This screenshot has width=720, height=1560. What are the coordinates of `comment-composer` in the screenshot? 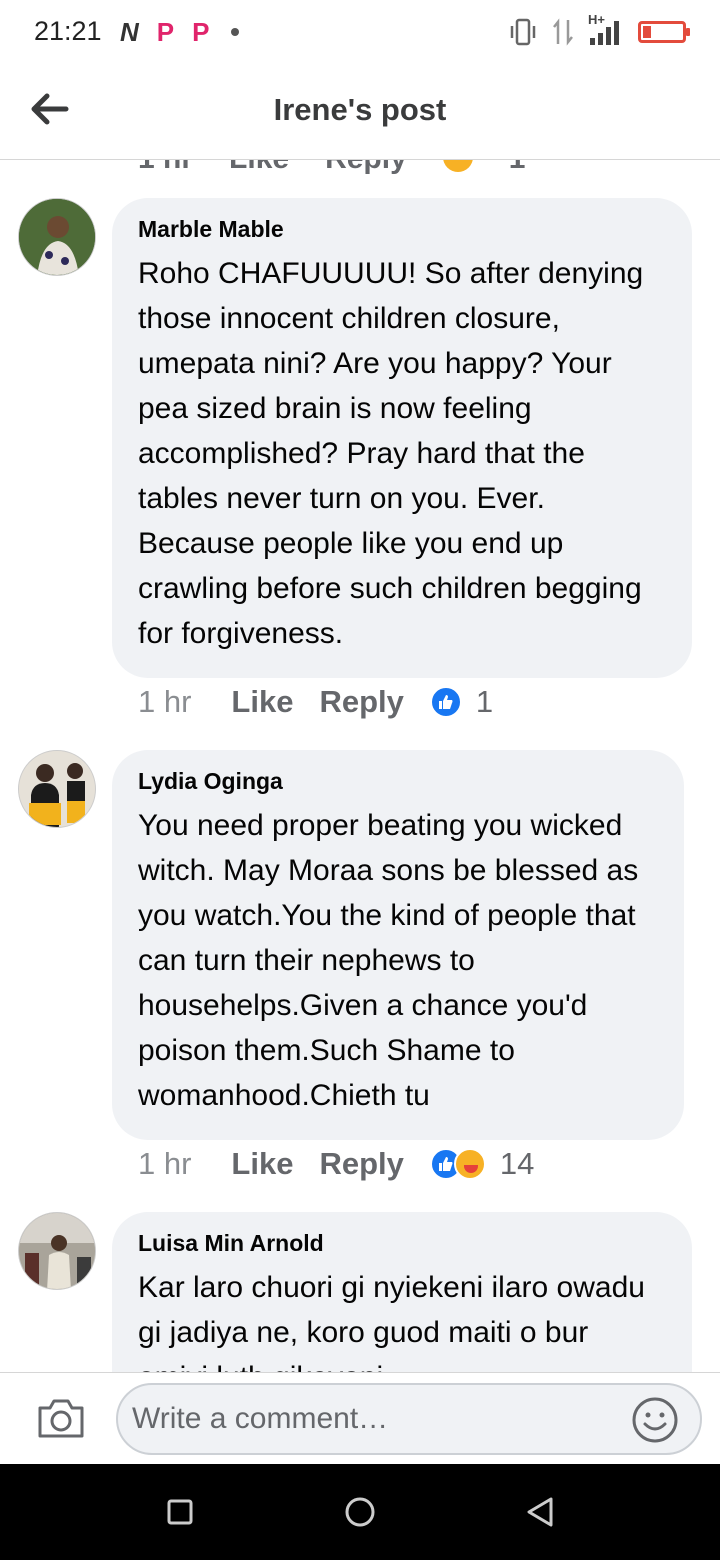 It's located at (360, 1418).